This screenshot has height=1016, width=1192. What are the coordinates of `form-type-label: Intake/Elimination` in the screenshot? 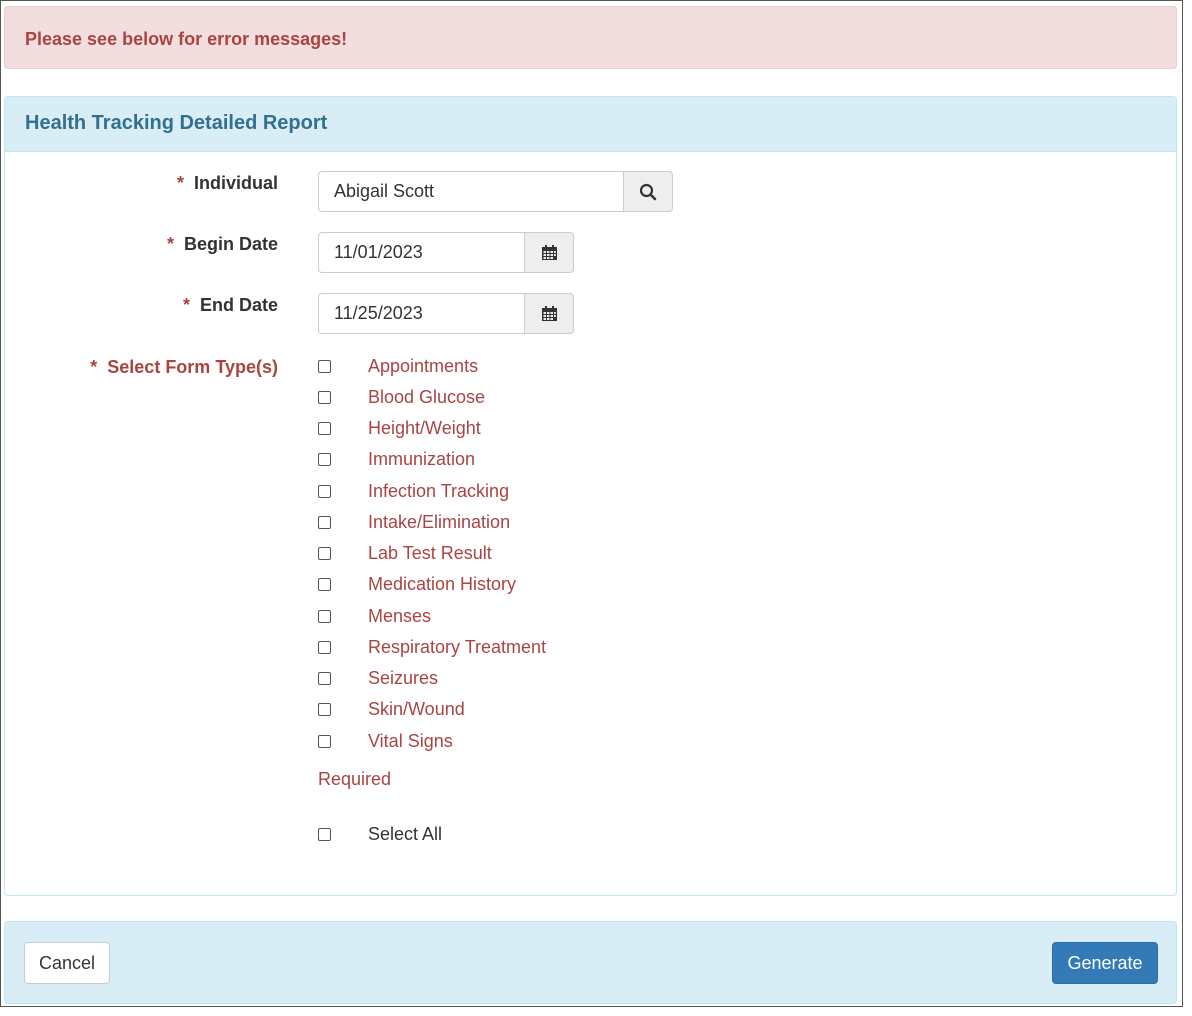 It's located at (439, 522).